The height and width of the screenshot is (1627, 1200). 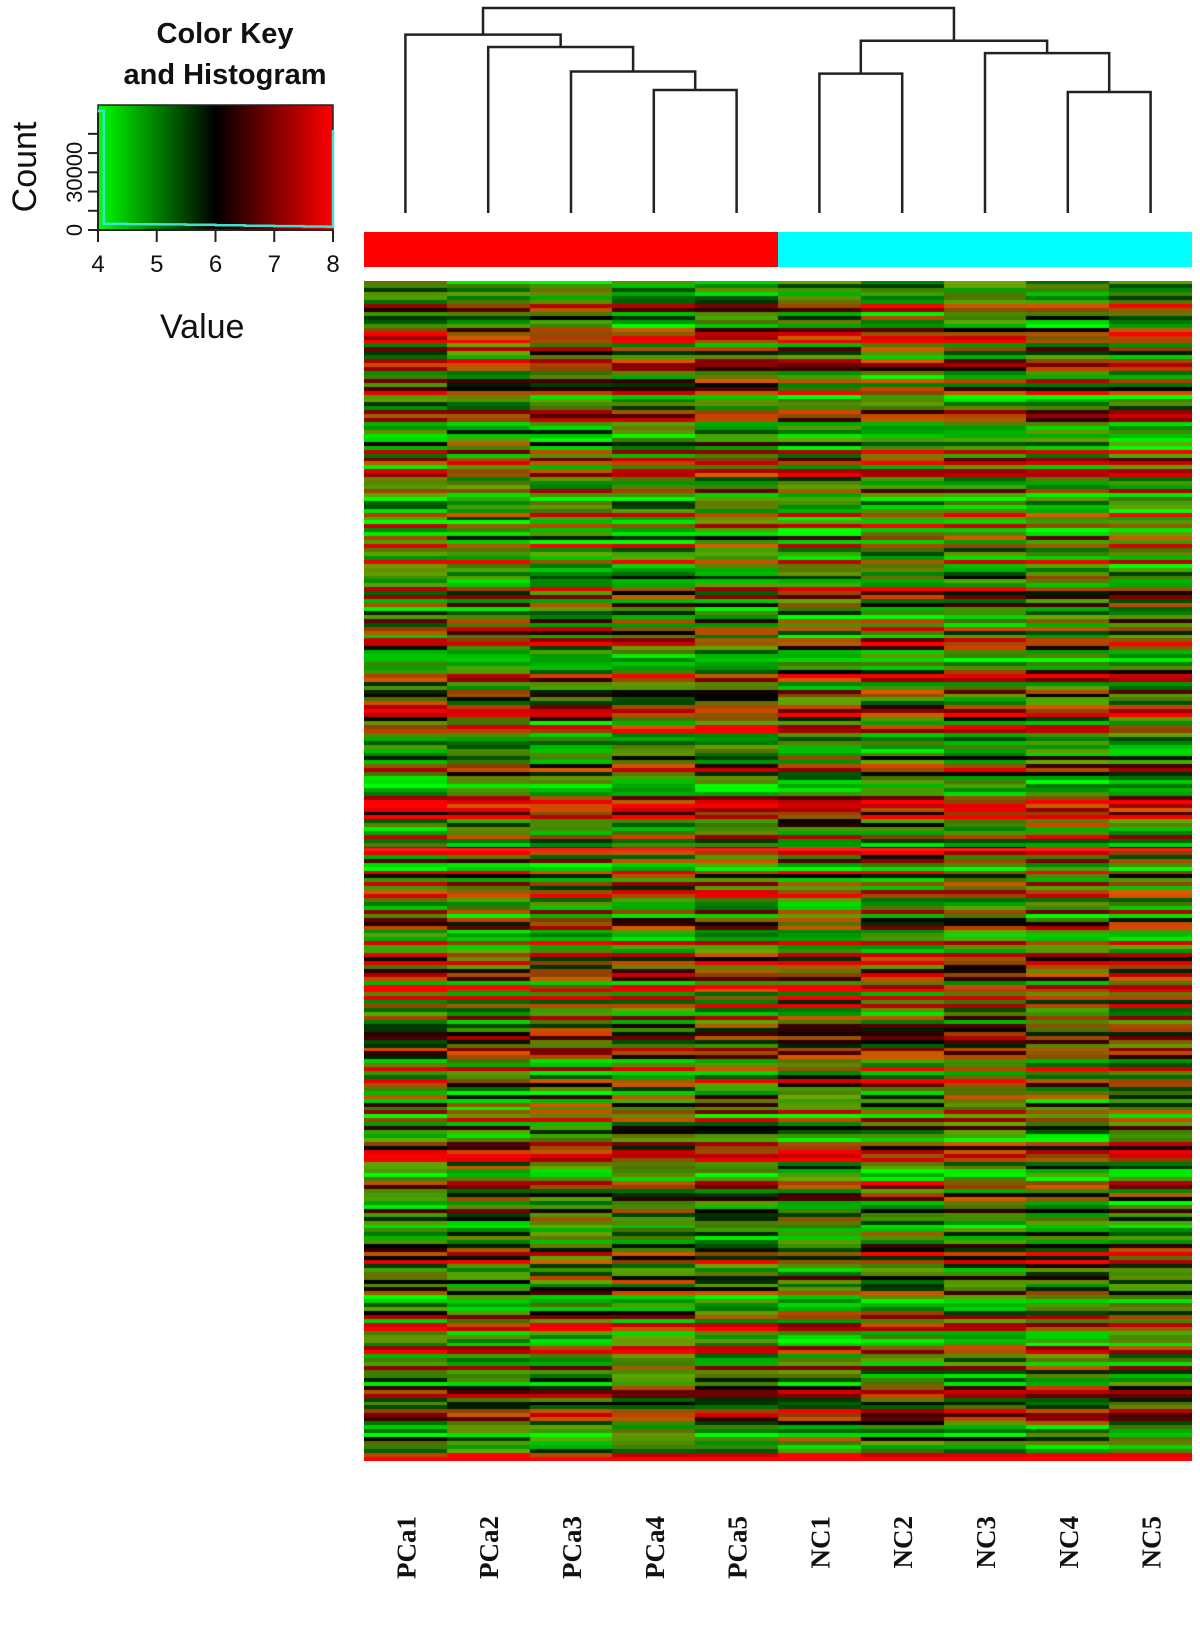 What do you see at coordinates (1069, 1542) in the screenshot?
I see `column-label-nc4: NC4` at bounding box center [1069, 1542].